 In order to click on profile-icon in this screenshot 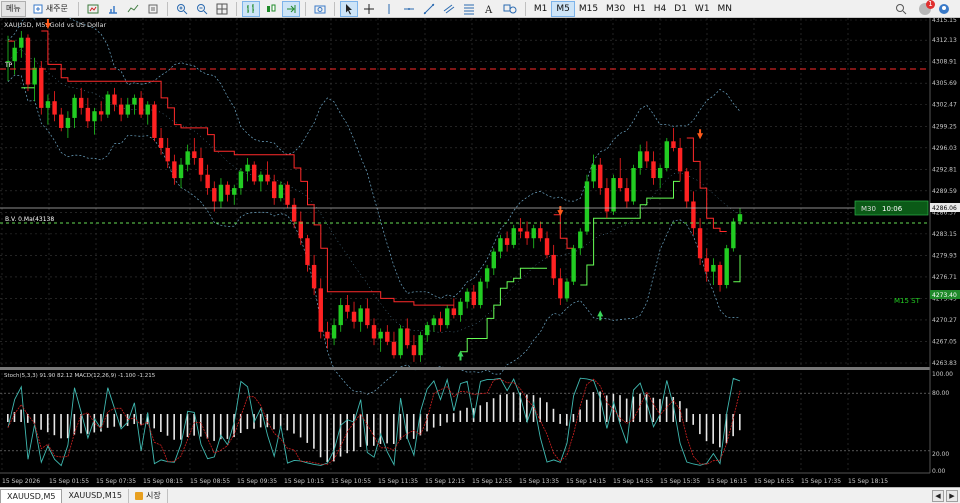, I will do `click(944, 8)`.